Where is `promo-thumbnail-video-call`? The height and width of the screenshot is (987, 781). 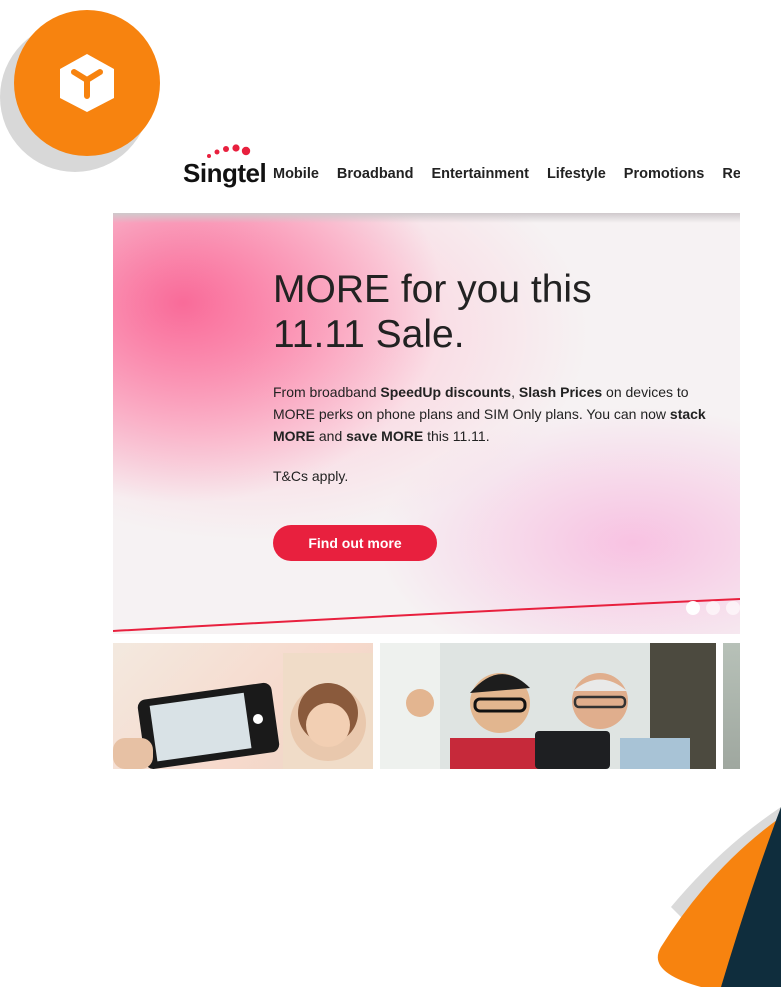 promo-thumbnail-video-call is located at coordinates (548, 706).